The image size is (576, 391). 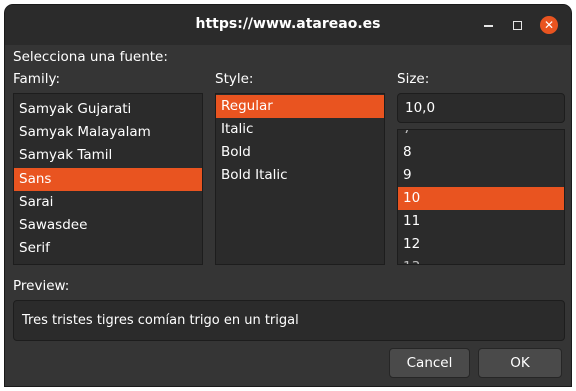 What do you see at coordinates (481, 221) in the screenshot?
I see `size-list-item: 11` at bounding box center [481, 221].